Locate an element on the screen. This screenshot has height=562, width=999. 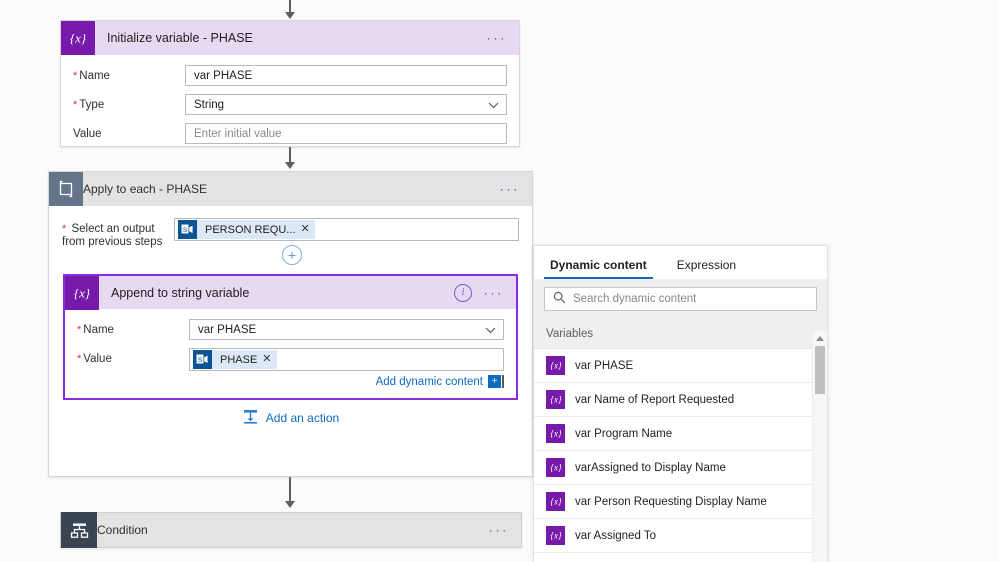
field-row-name: Name var PHASE is located at coordinates (290, 75).